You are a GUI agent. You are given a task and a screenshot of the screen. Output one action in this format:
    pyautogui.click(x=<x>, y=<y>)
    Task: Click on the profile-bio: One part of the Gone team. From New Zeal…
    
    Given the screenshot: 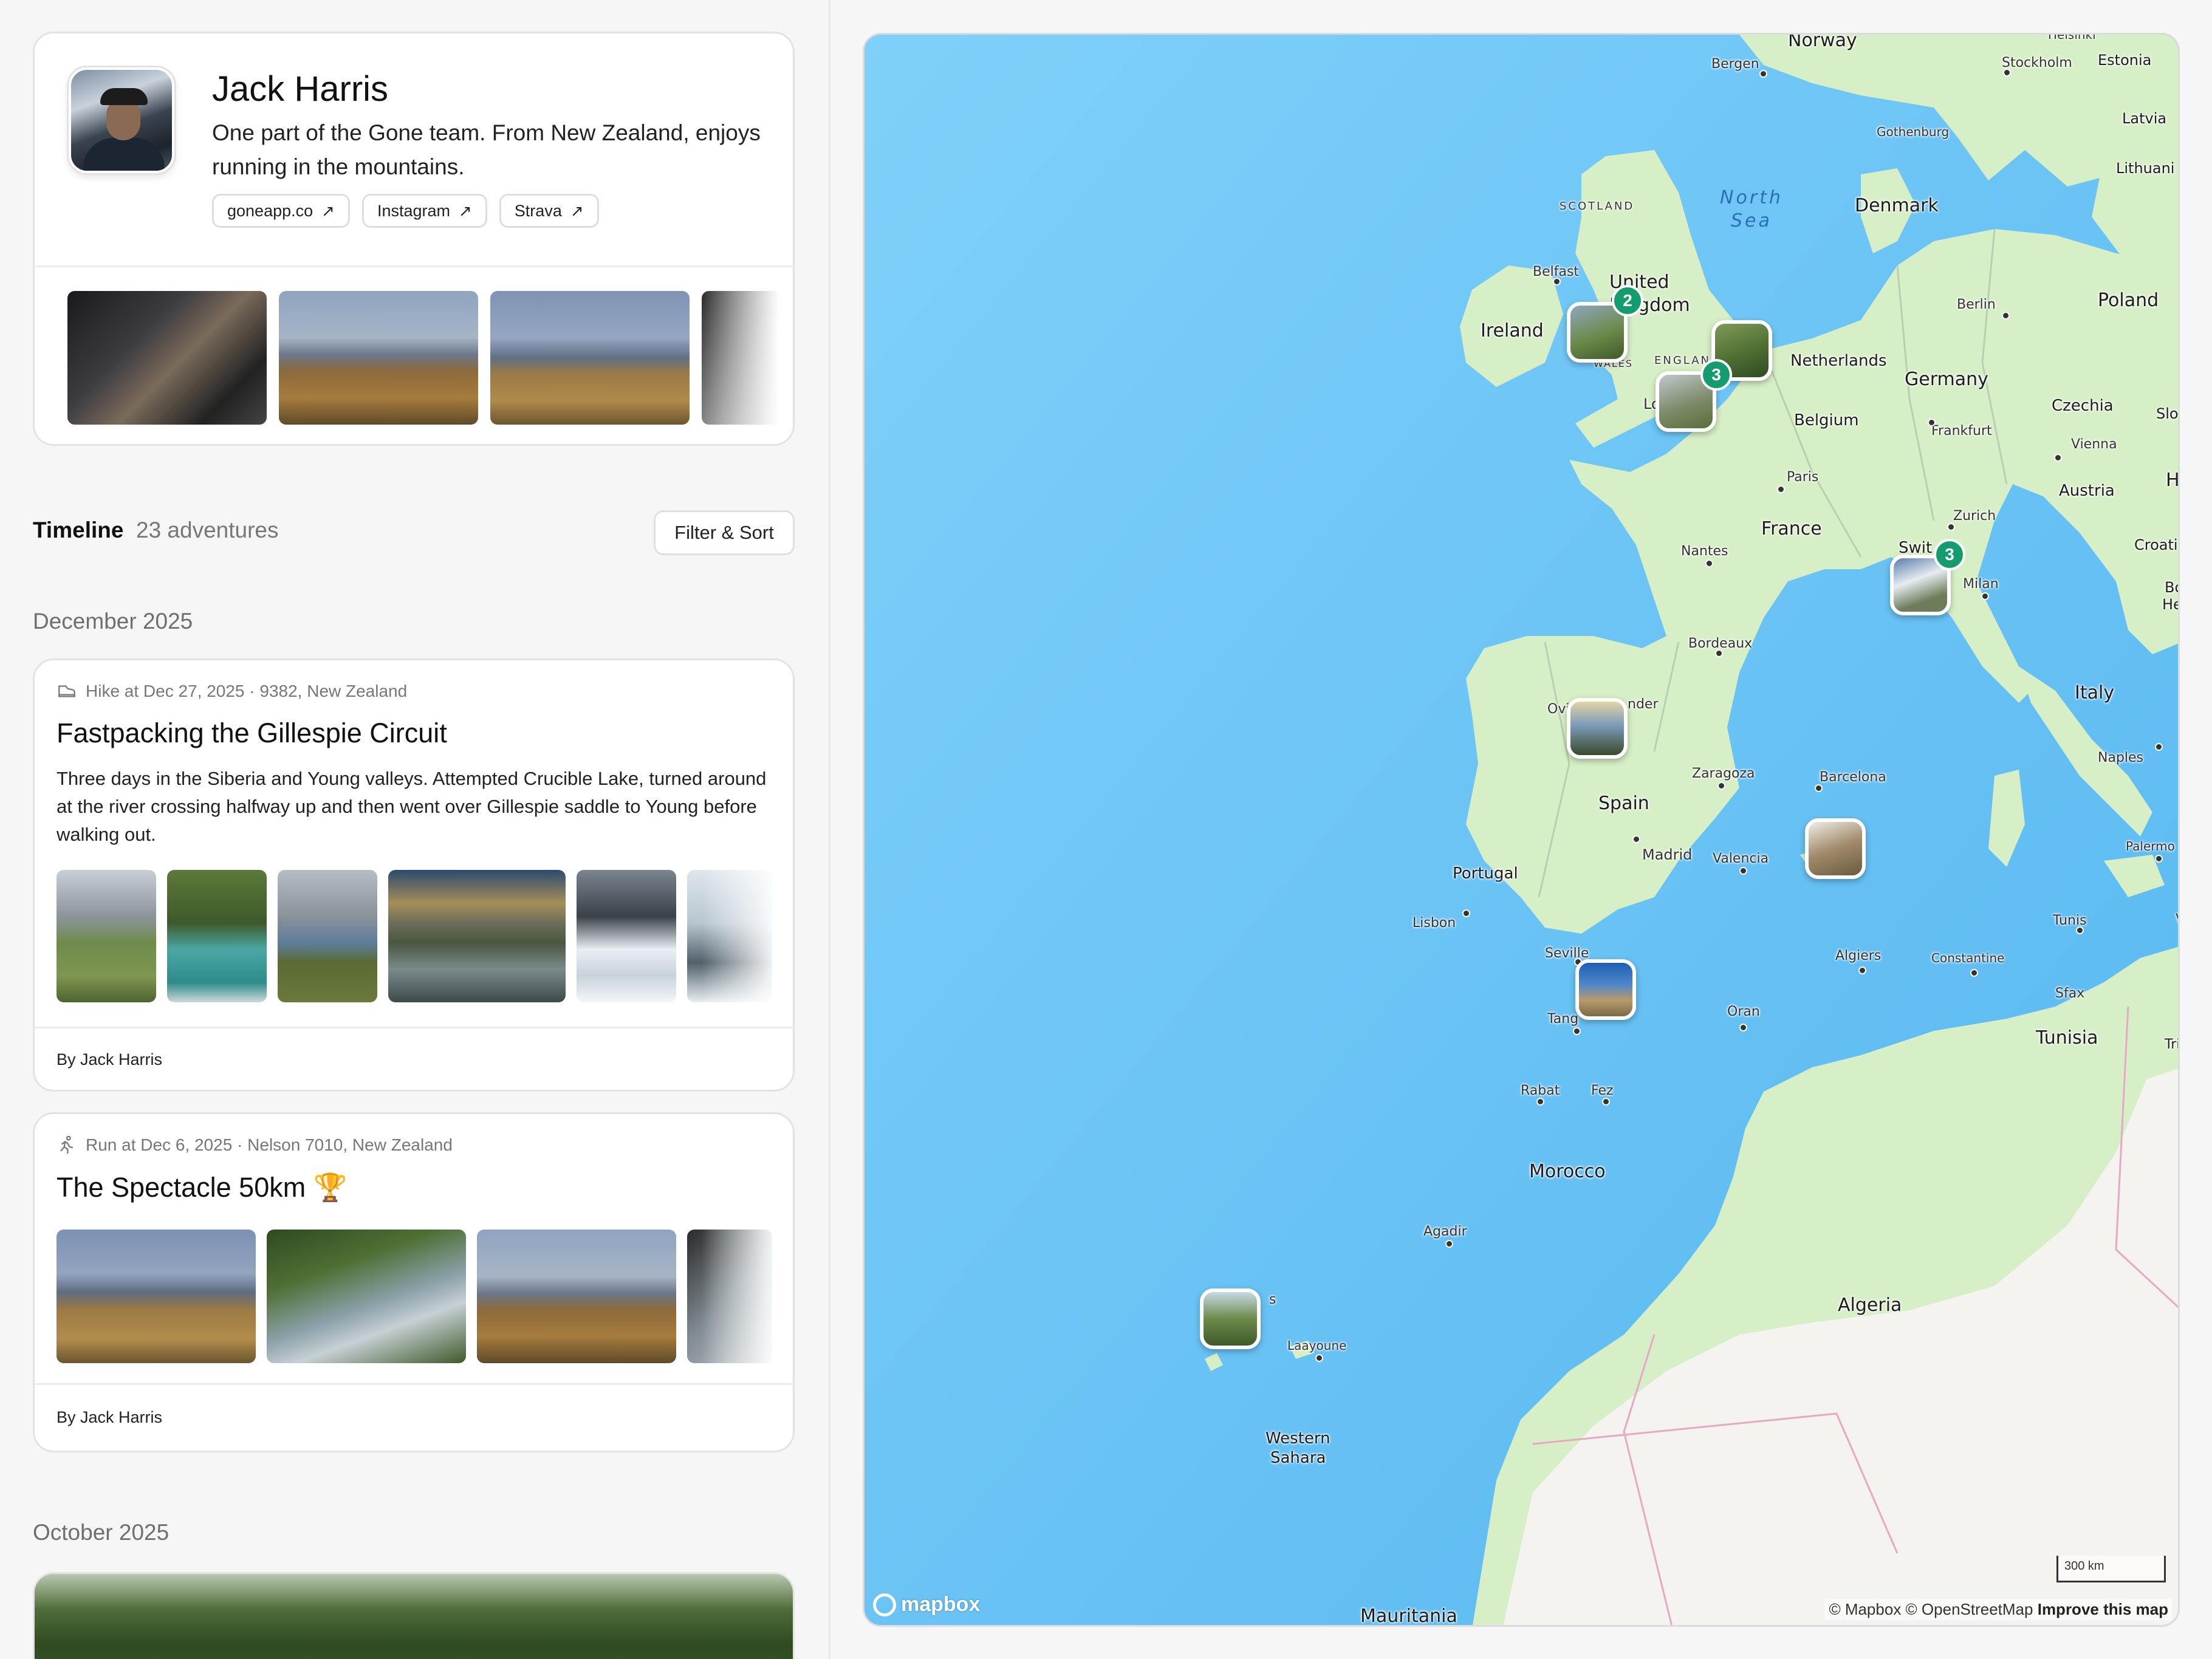 What is the action you would take?
    pyautogui.click(x=486, y=149)
    